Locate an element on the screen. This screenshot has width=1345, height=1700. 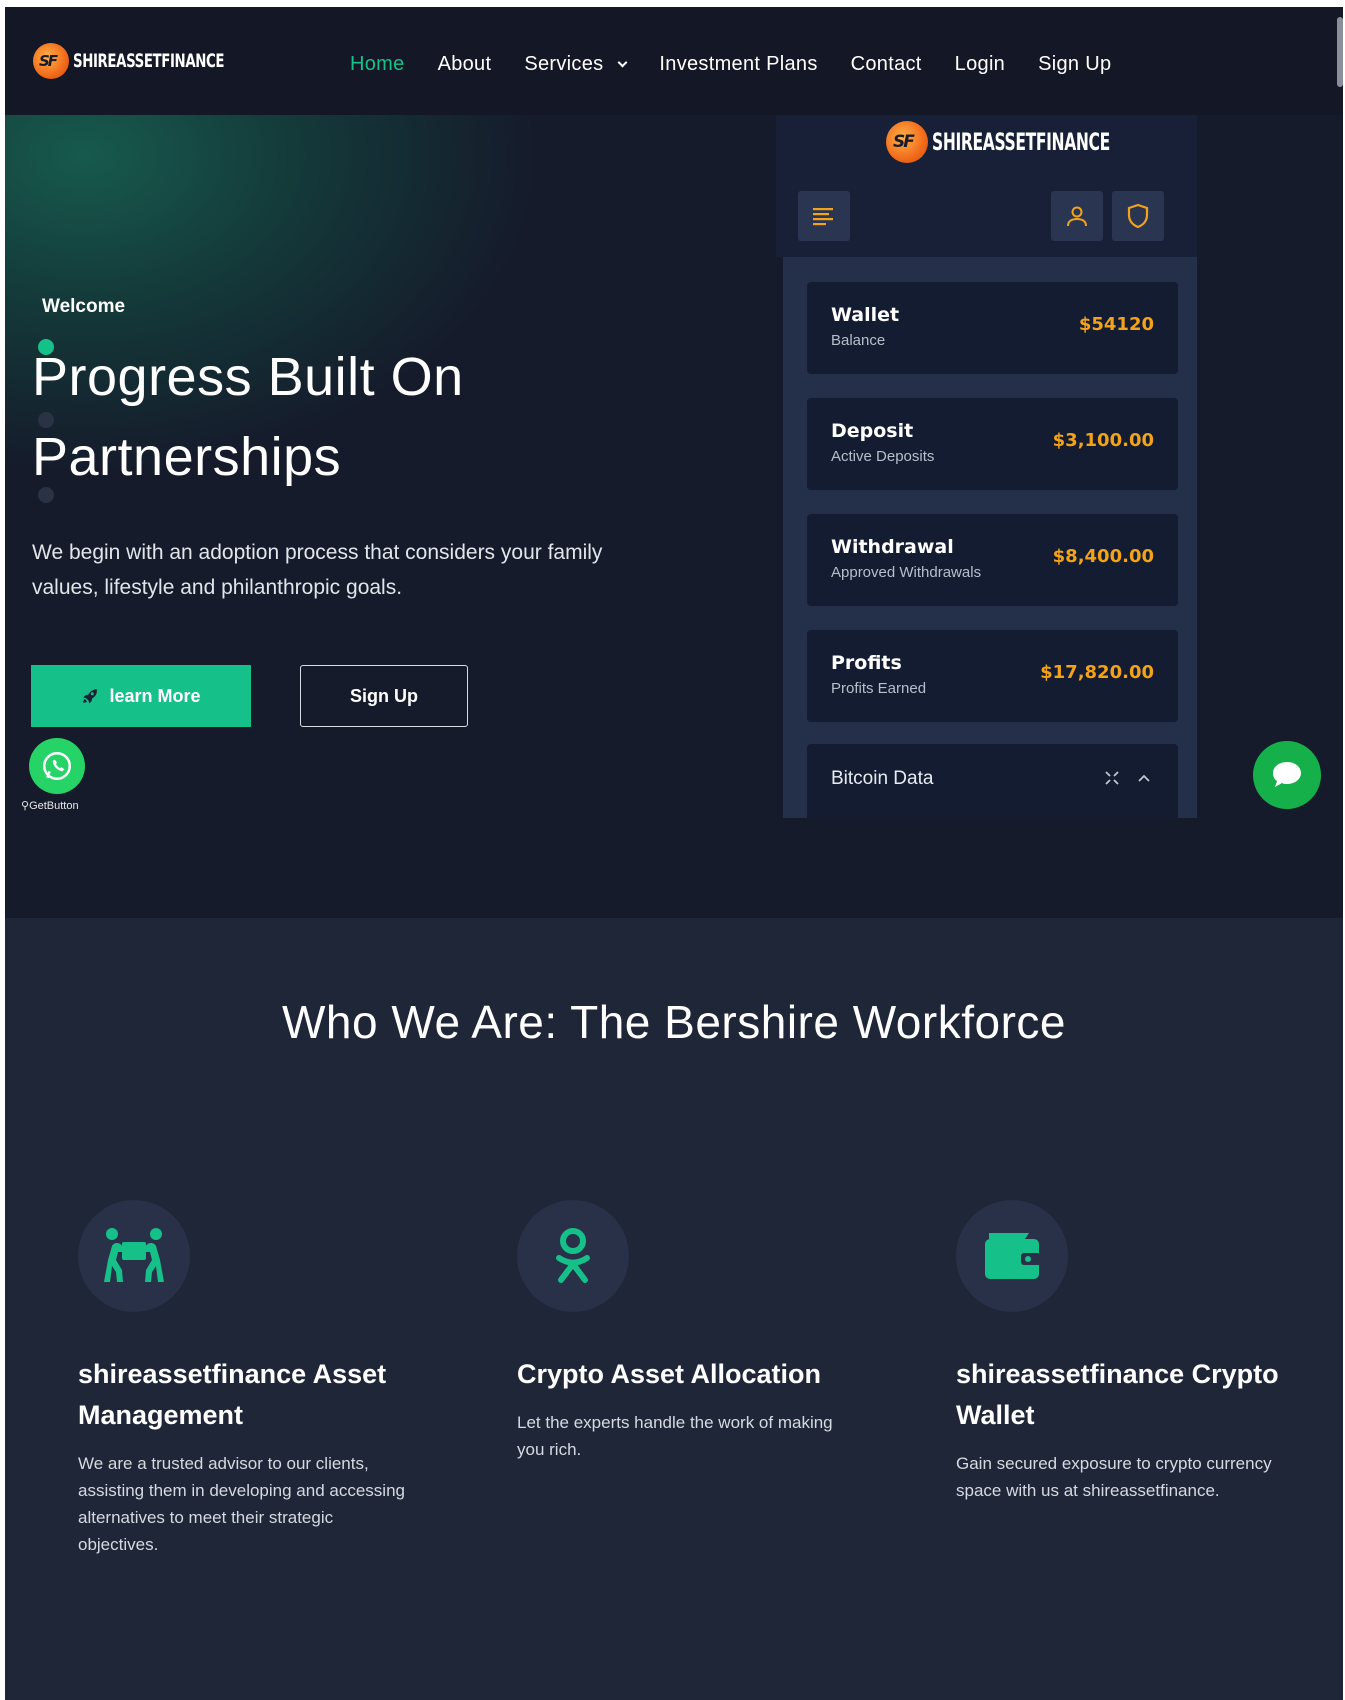
chevron-down-icon is located at coordinates (622, 62).